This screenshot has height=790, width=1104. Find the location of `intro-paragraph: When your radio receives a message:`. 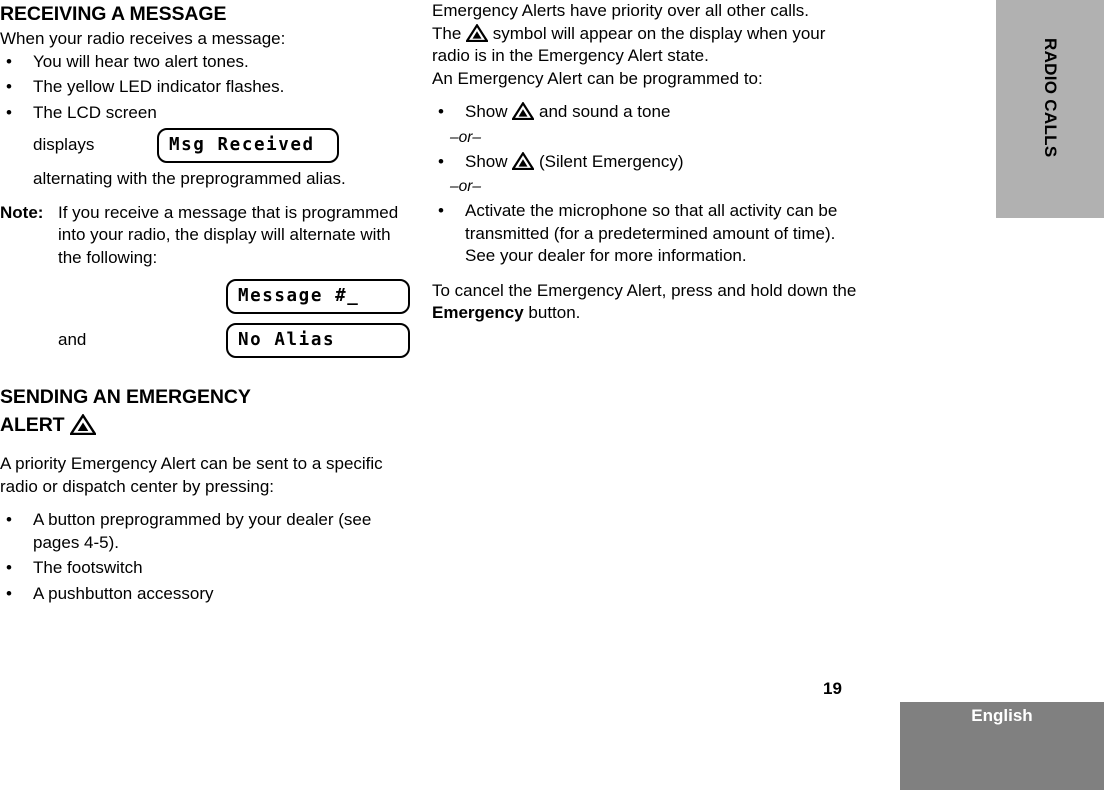

intro-paragraph: When your radio receives a message: is located at coordinates (143, 38).